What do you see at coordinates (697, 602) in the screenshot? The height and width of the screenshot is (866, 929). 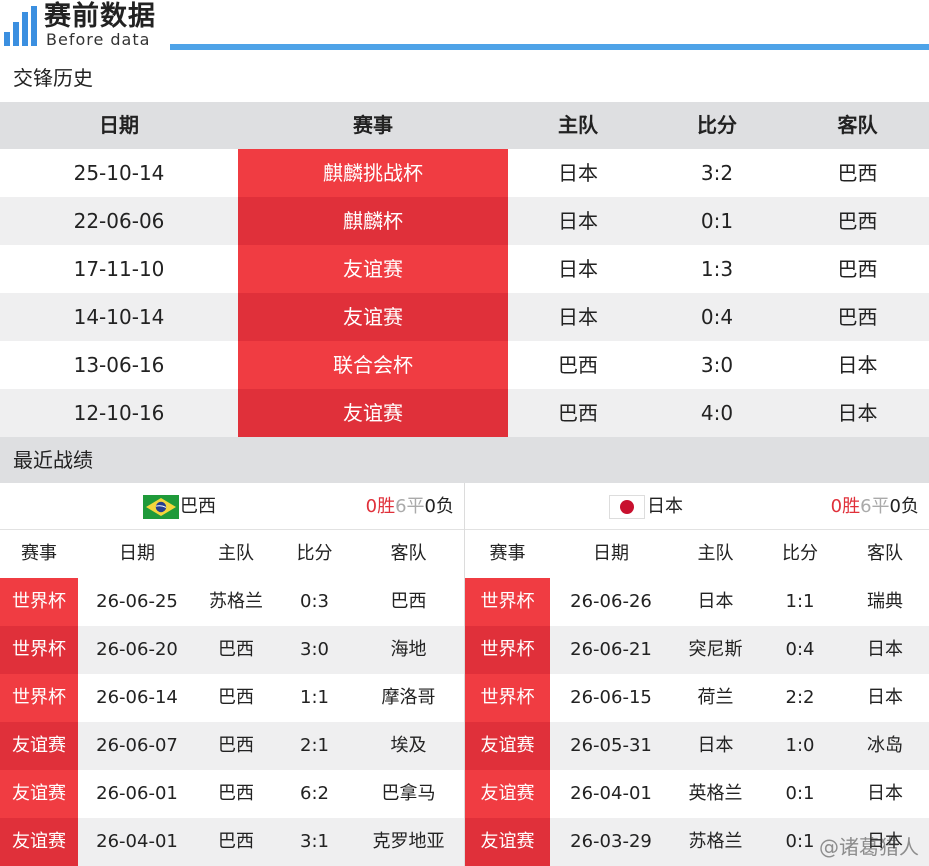 I see `table-row: 世界杯 26-06-26 日本 1:1 瑞典` at bounding box center [697, 602].